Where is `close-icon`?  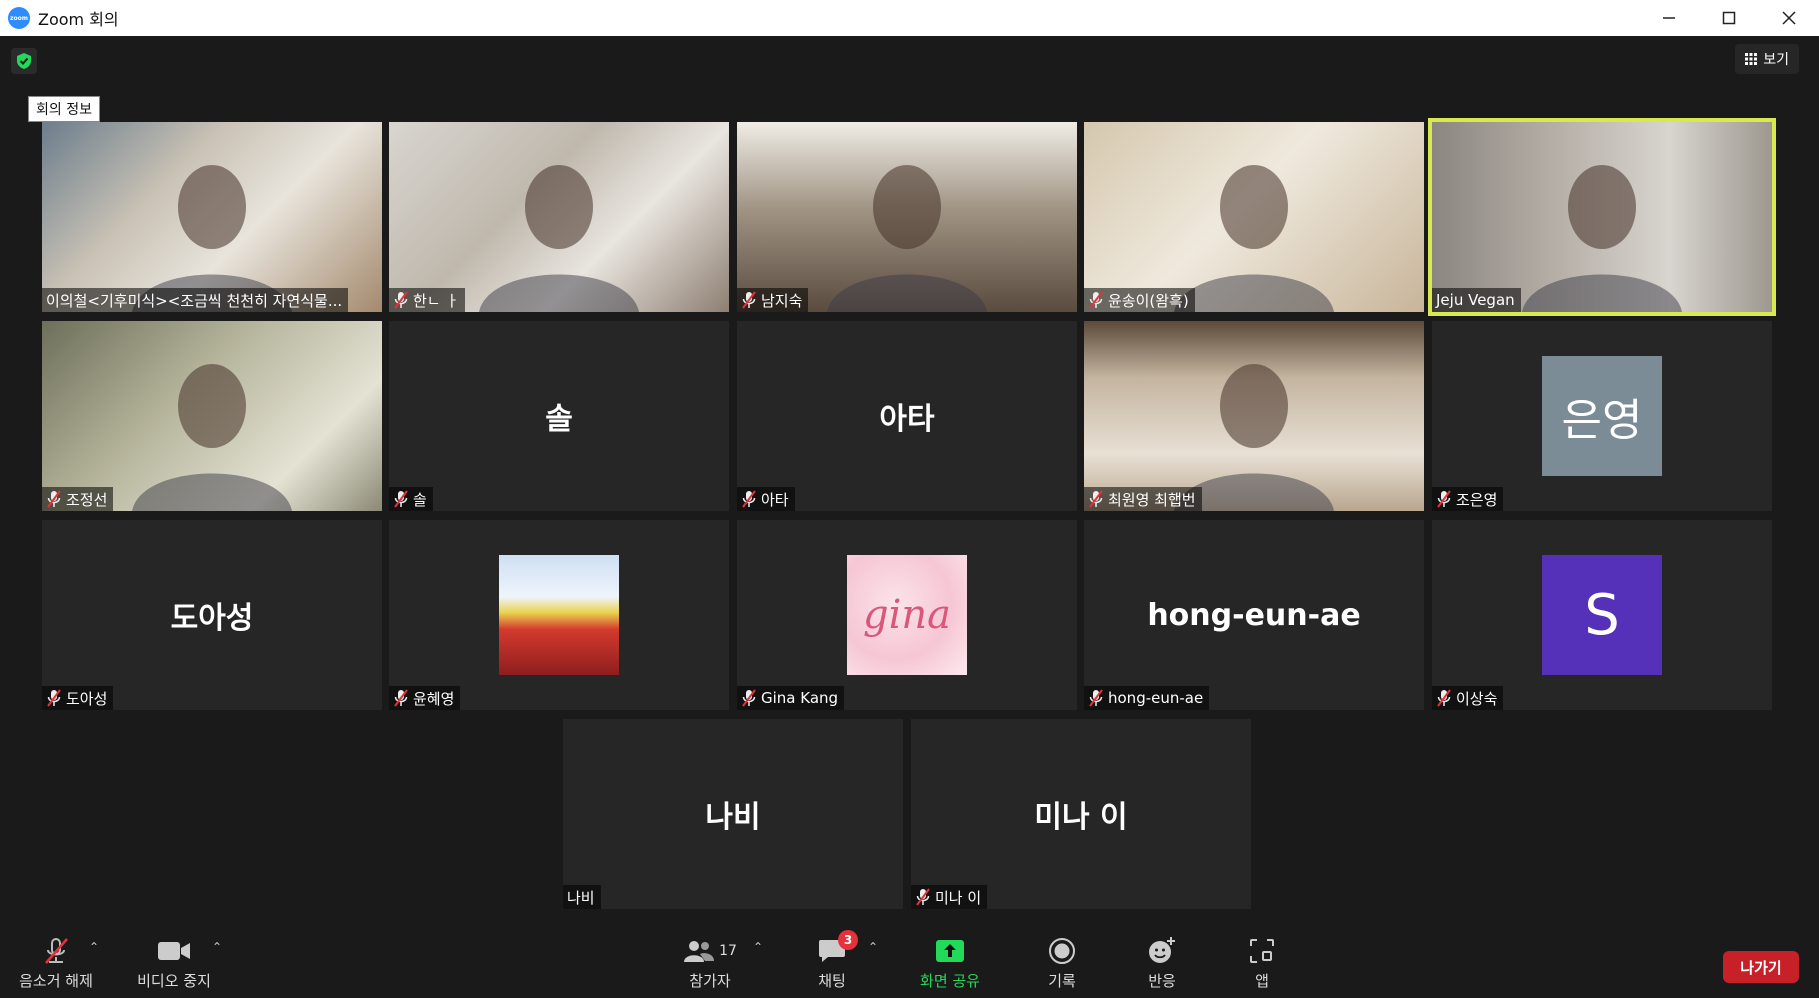
close-icon is located at coordinates (1789, 18).